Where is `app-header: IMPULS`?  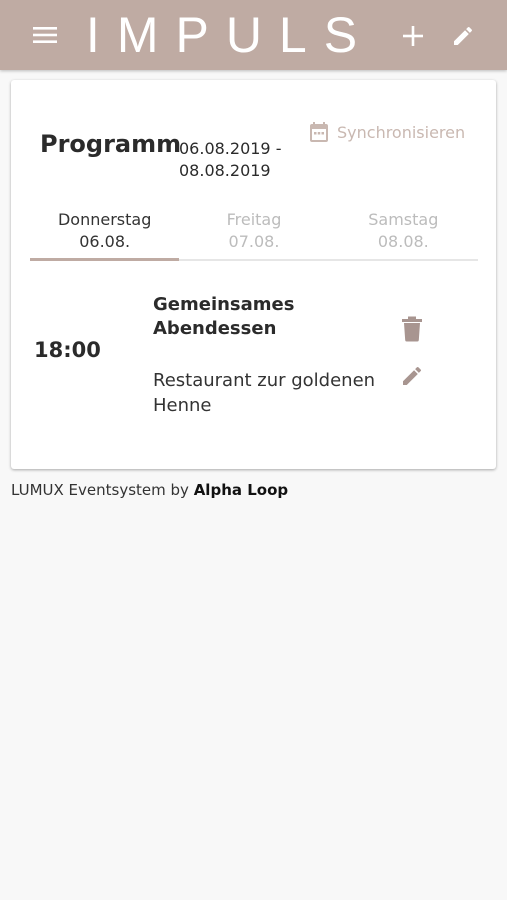 app-header: IMPULS is located at coordinates (253, 35).